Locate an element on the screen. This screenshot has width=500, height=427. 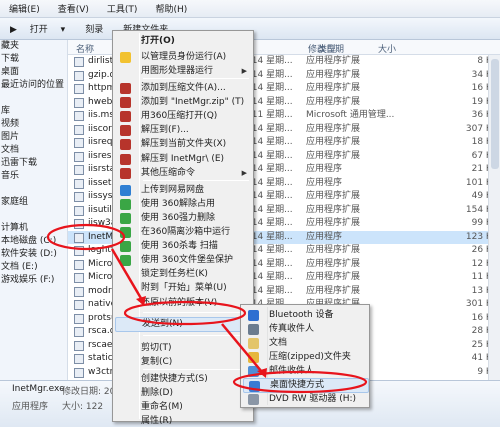
send-to-item: 邮件收件人 is located at coordinates (306, 371).